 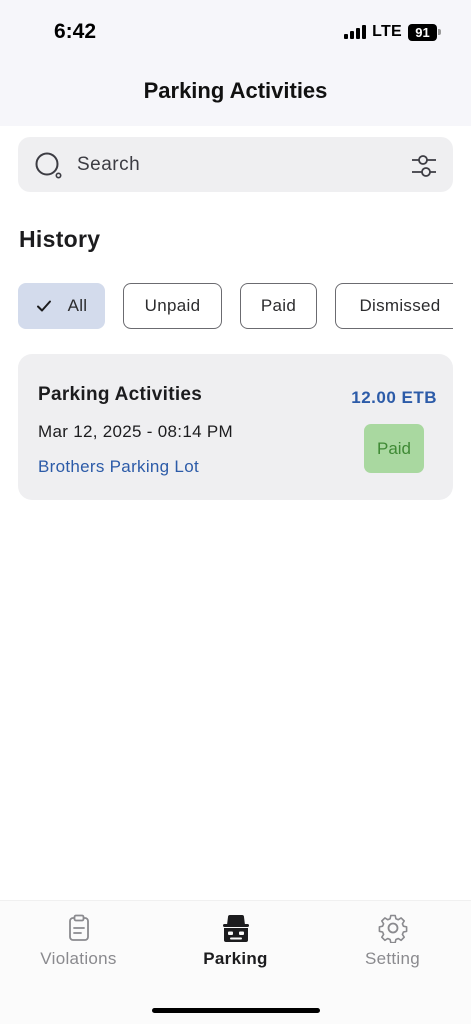 What do you see at coordinates (400, 305) in the screenshot?
I see `filter-chip-label: Dismissed` at bounding box center [400, 305].